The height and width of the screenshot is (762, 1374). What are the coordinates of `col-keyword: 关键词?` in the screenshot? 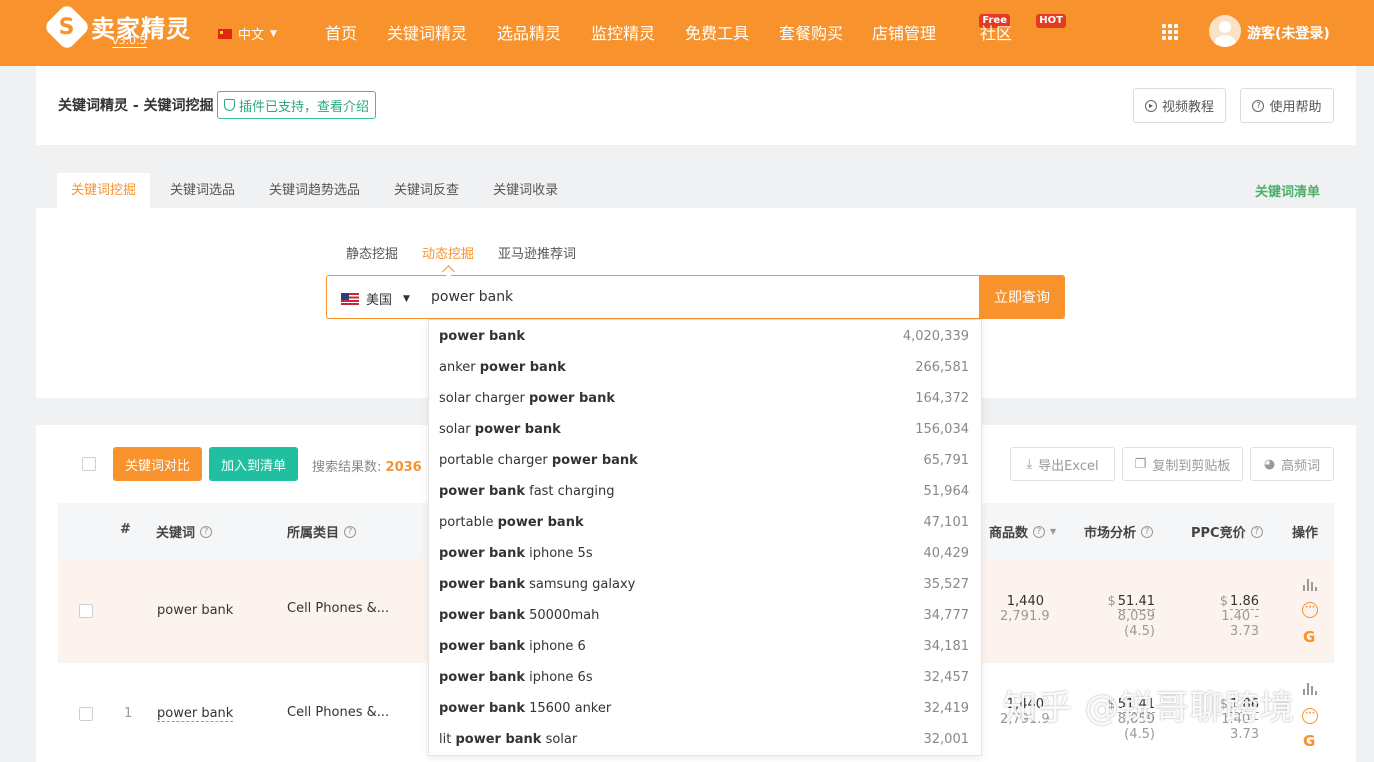 It's located at (184, 531).